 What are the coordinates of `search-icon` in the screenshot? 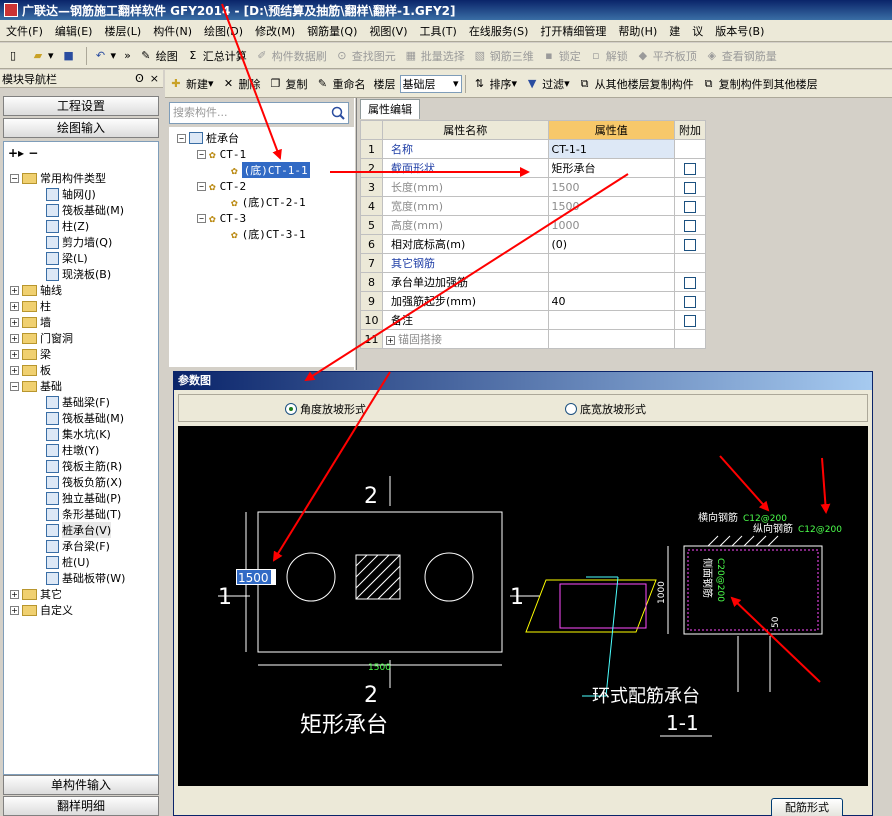 It's located at (338, 113).